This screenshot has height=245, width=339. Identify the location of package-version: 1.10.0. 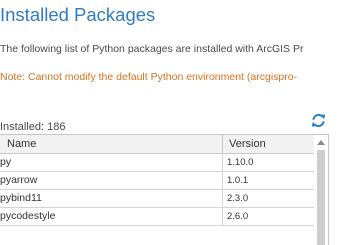
(240, 162).